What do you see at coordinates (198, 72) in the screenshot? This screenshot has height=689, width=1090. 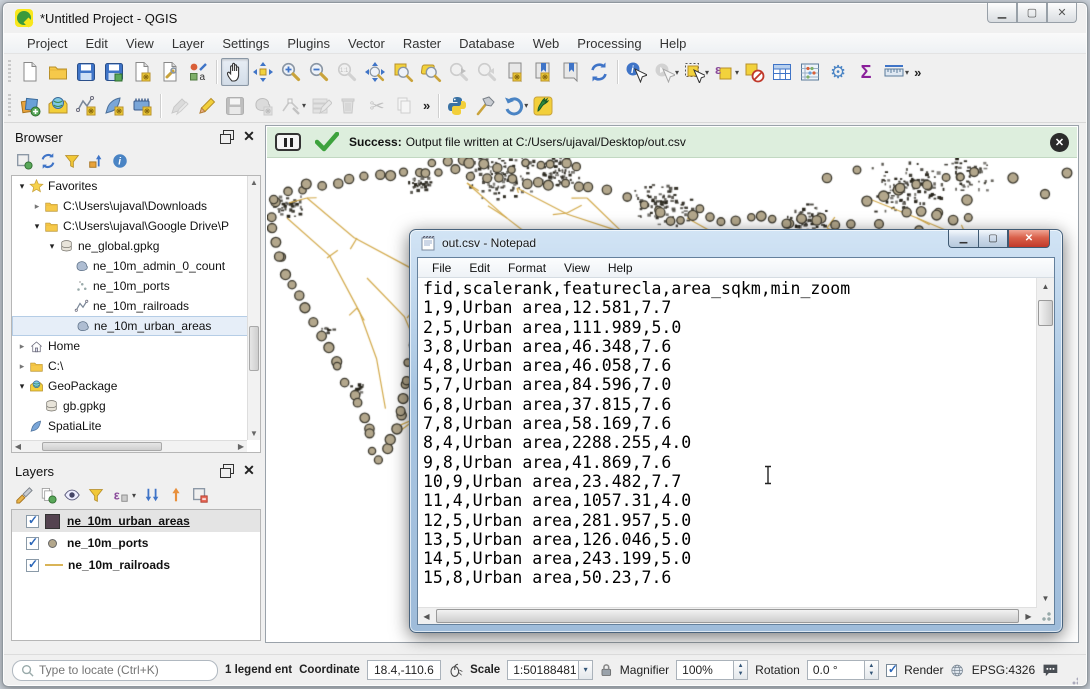 I see `style-manager-button: a` at bounding box center [198, 72].